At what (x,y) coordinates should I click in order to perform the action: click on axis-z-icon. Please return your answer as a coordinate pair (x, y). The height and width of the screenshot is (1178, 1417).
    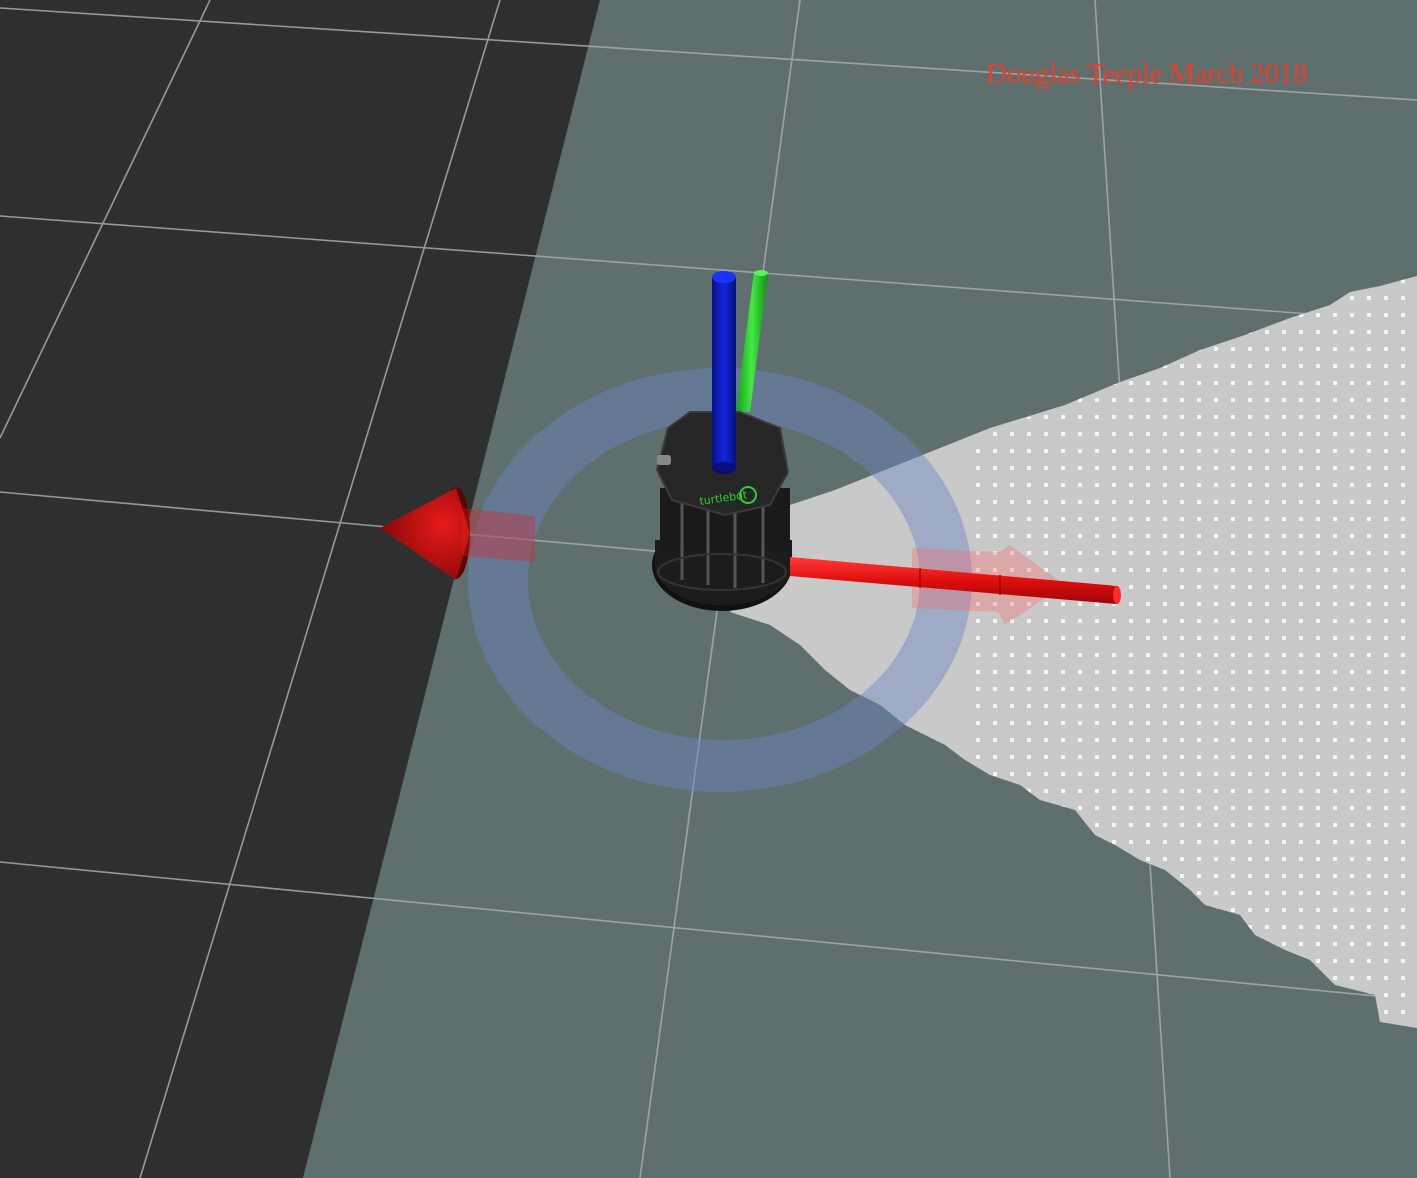
    Looking at the image, I should click on (724, 372).